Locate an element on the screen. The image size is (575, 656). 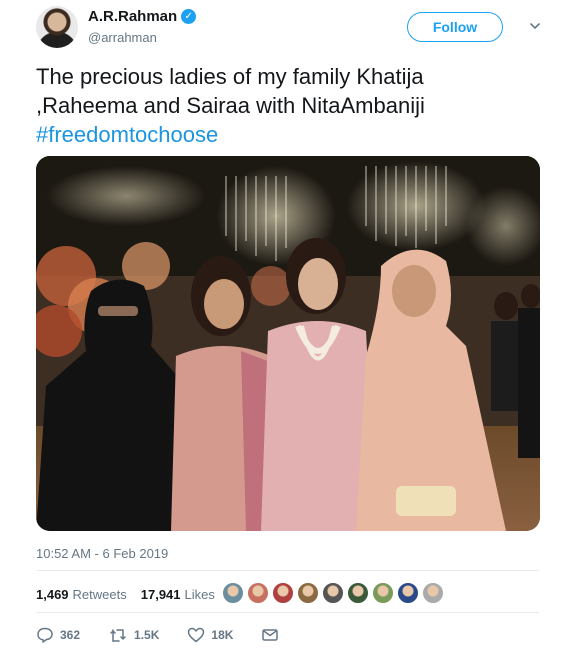
liker-avatars is located at coordinates (333, 593).